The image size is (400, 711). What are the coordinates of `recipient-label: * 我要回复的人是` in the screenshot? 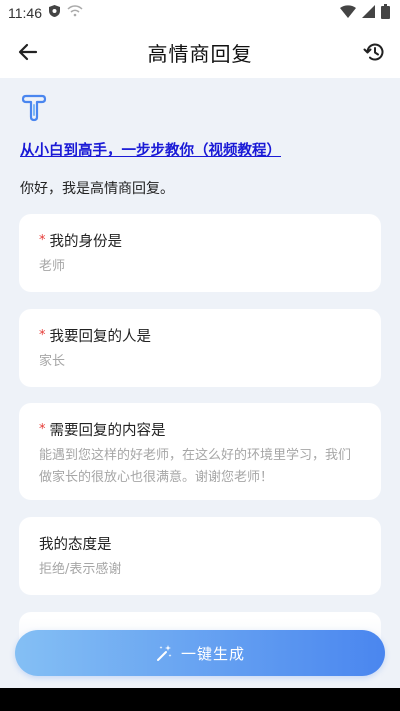 It's located at (95, 336).